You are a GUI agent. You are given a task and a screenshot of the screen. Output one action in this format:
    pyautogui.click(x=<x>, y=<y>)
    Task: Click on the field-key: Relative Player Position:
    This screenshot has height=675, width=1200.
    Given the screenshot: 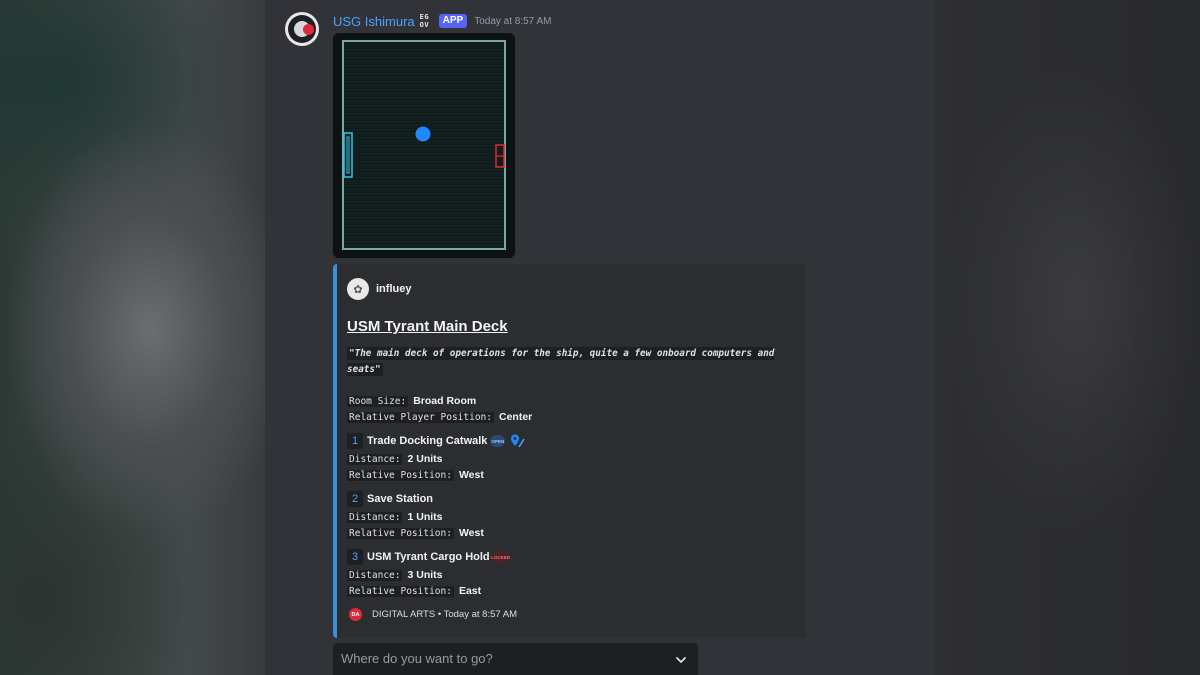 What is the action you would take?
    pyautogui.click(x=420, y=417)
    